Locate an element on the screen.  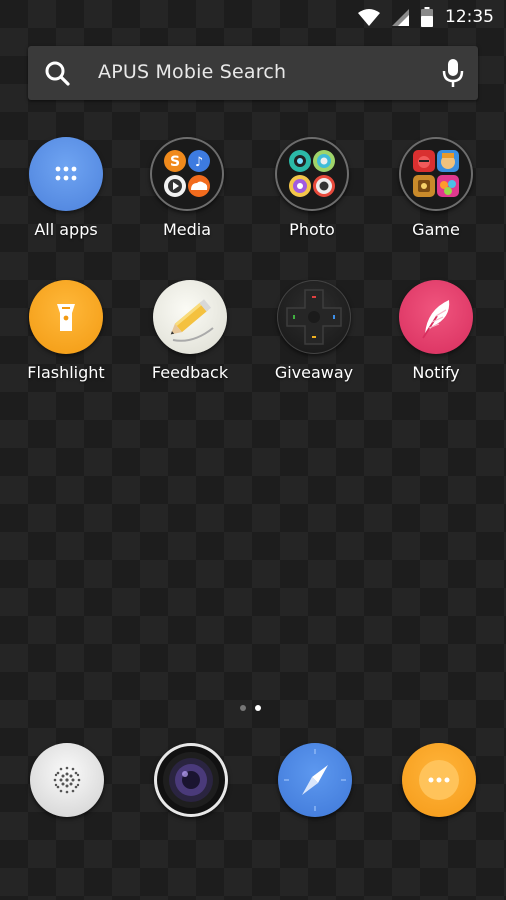
camera-icon is located at coordinates (191, 780).